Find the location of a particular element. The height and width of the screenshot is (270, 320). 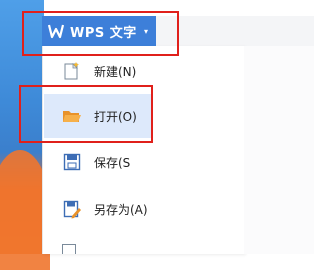

new-document-icon is located at coordinates (71, 71).